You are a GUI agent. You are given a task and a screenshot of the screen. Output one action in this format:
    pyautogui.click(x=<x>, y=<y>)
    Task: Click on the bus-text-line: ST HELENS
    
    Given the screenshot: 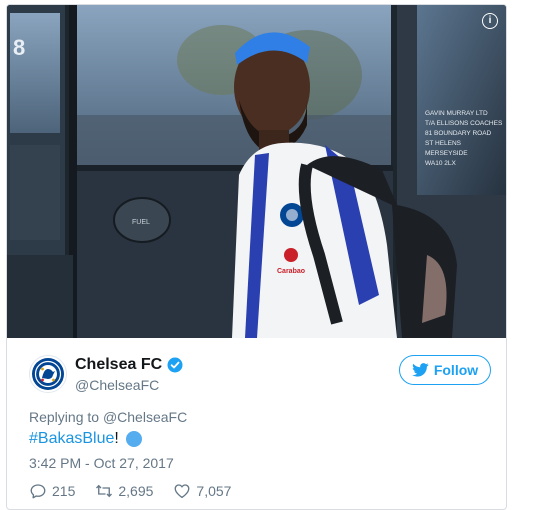 What is the action you would take?
    pyautogui.click(x=443, y=143)
    